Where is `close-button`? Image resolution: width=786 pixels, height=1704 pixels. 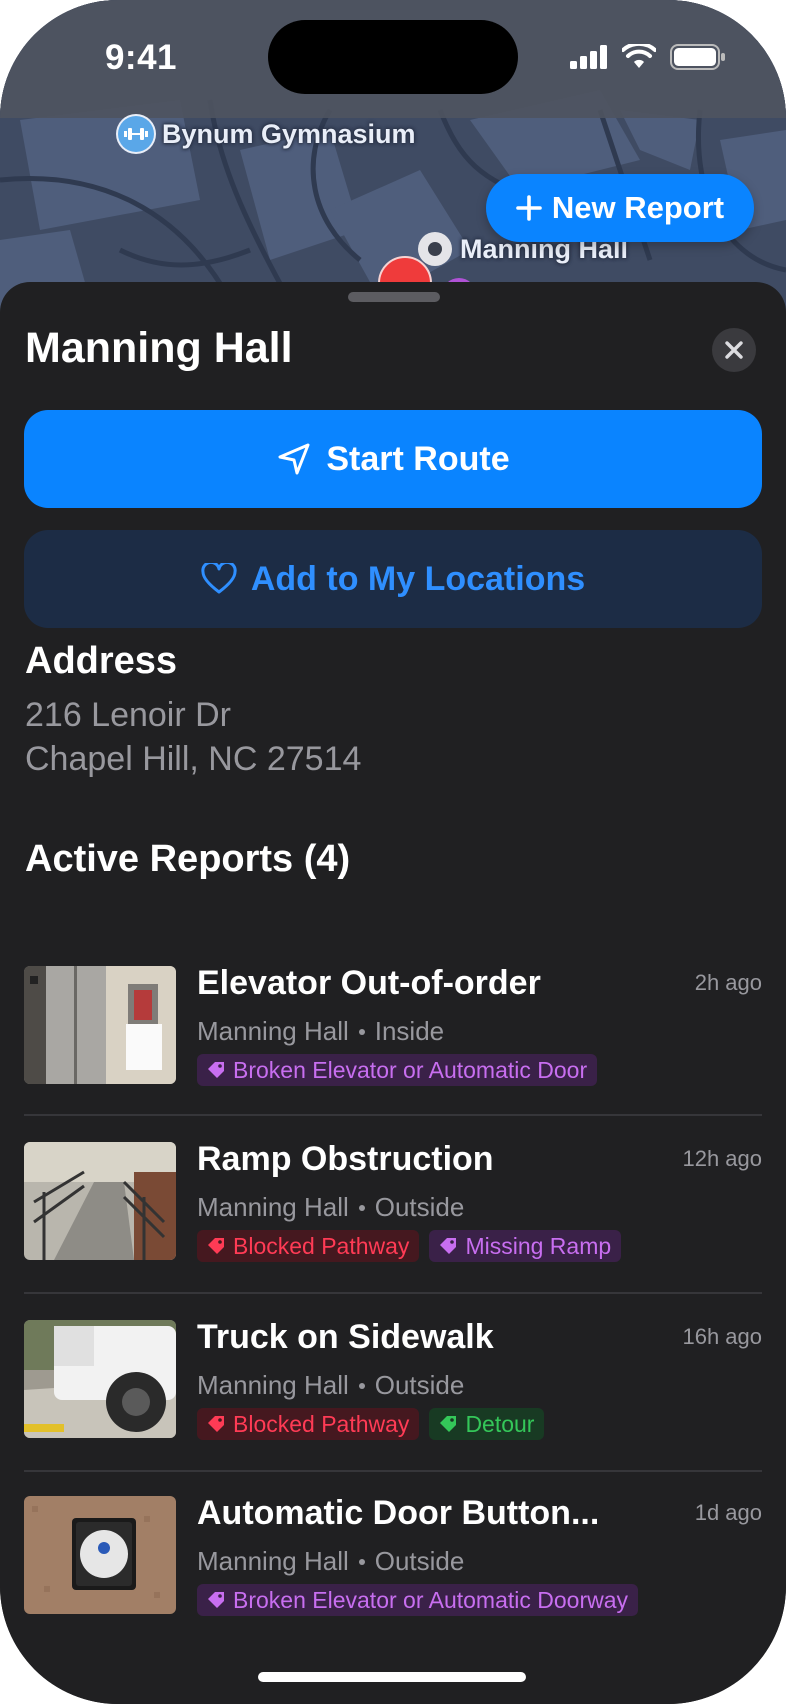
close-button is located at coordinates (734, 350).